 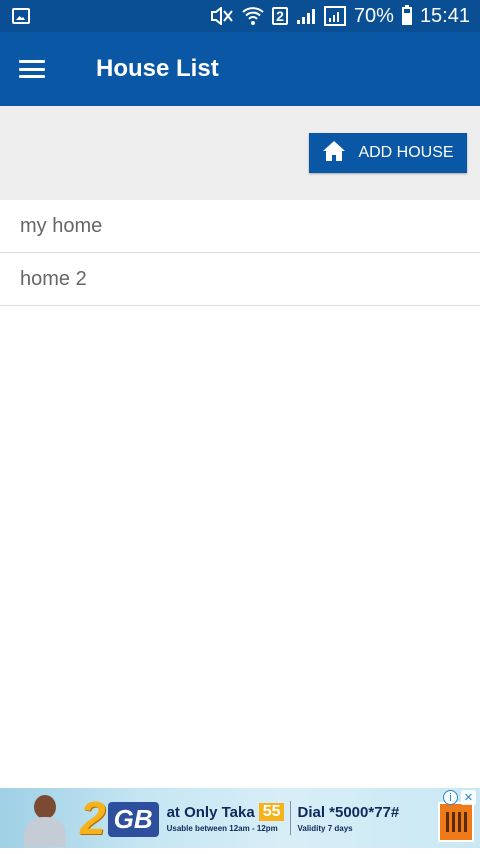 I want to click on gallery-icon, so click(x=21, y=16).